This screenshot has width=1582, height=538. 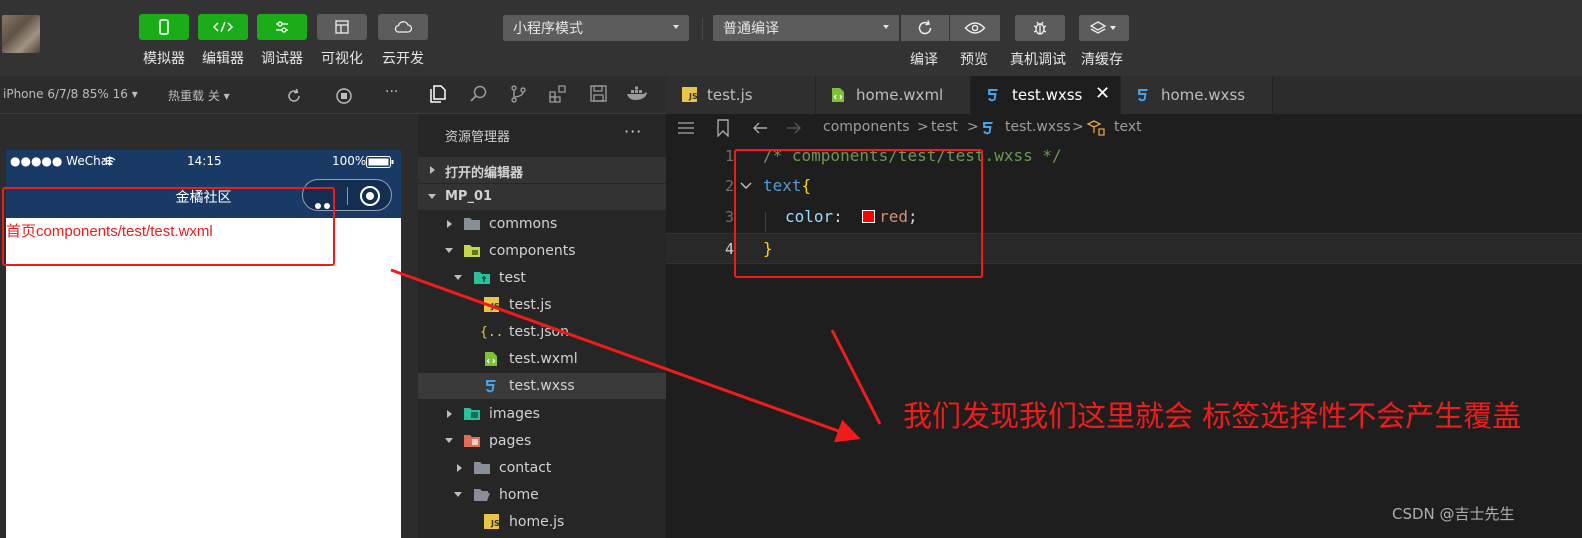 I want to click on breadcrumb-symbol: text, so click(x=1128, y=127).